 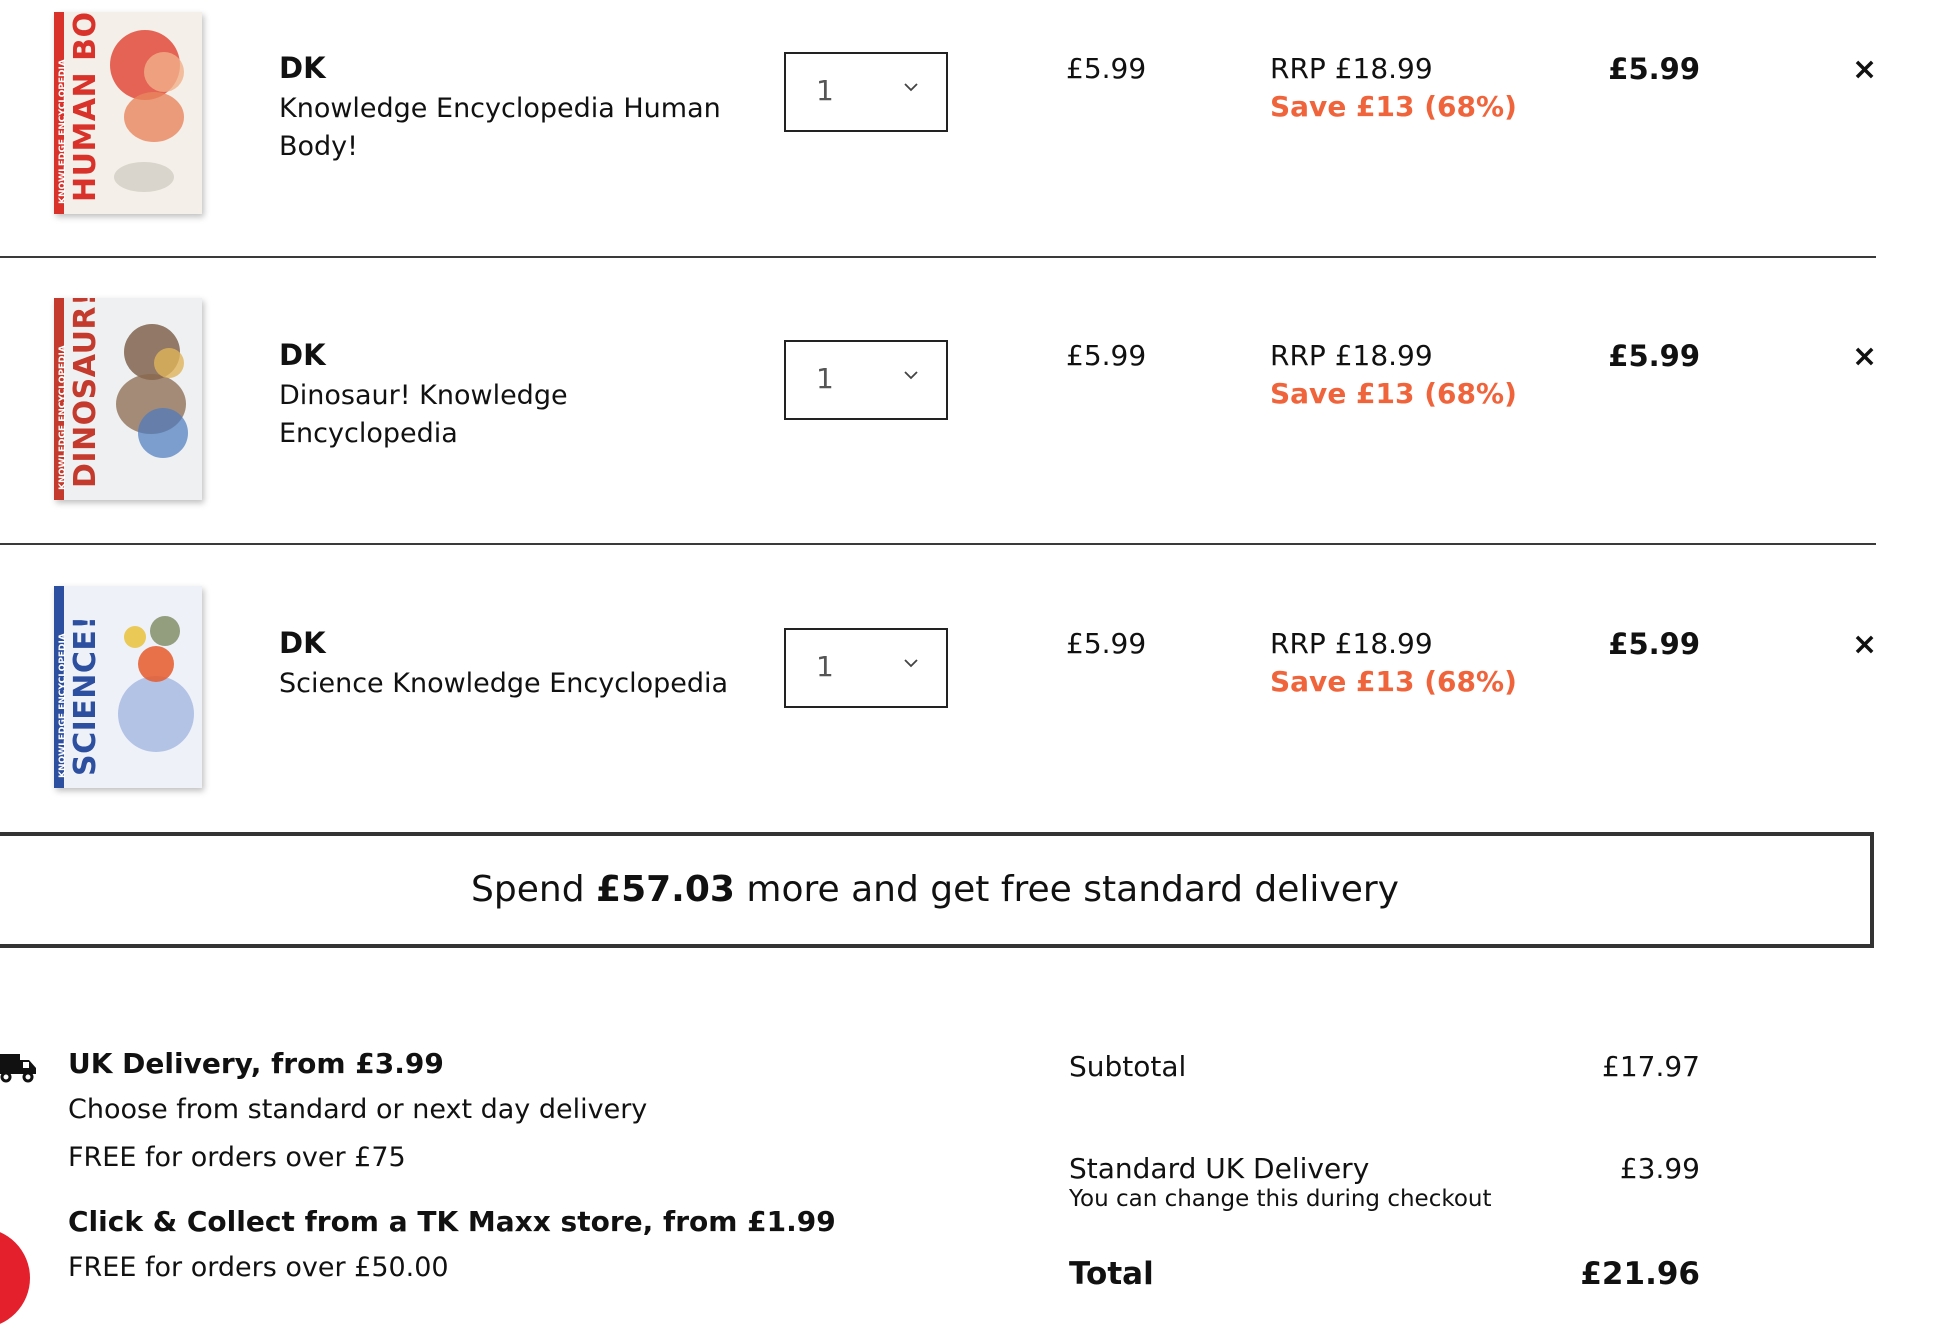 What do you see at coordinates (1640, 1274) in the screenshot?
I see `total-value: £21.96` at bounding box center [1640, 1274].